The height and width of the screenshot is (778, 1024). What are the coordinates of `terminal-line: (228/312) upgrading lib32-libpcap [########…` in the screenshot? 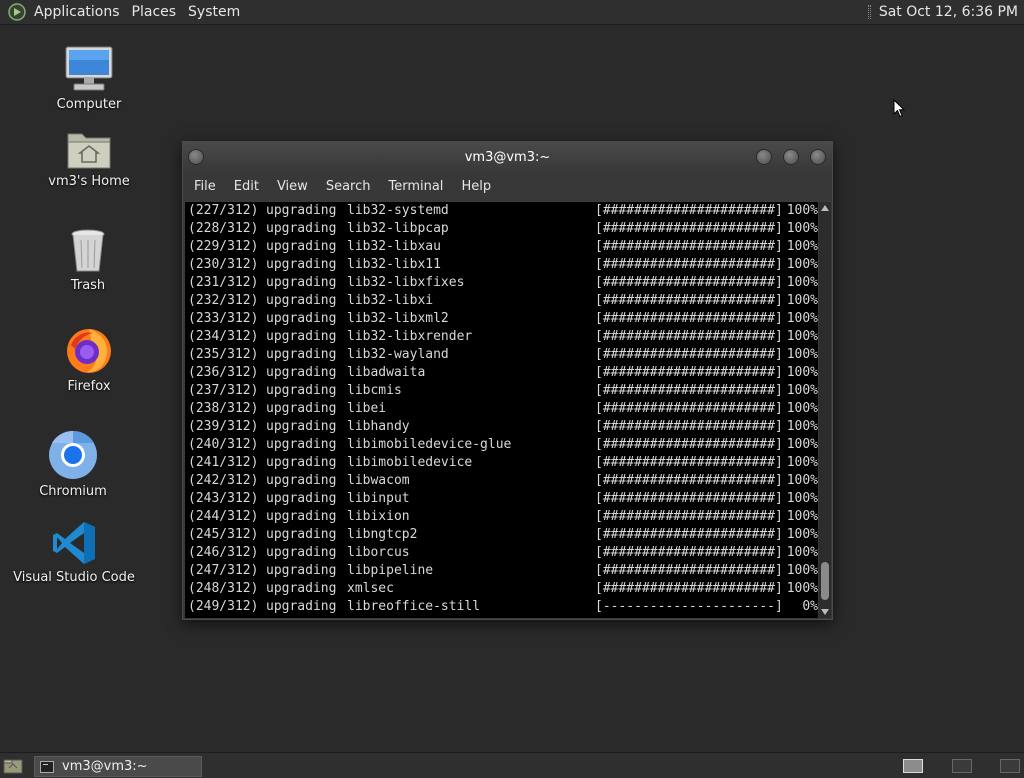 It's located at (501, 229).